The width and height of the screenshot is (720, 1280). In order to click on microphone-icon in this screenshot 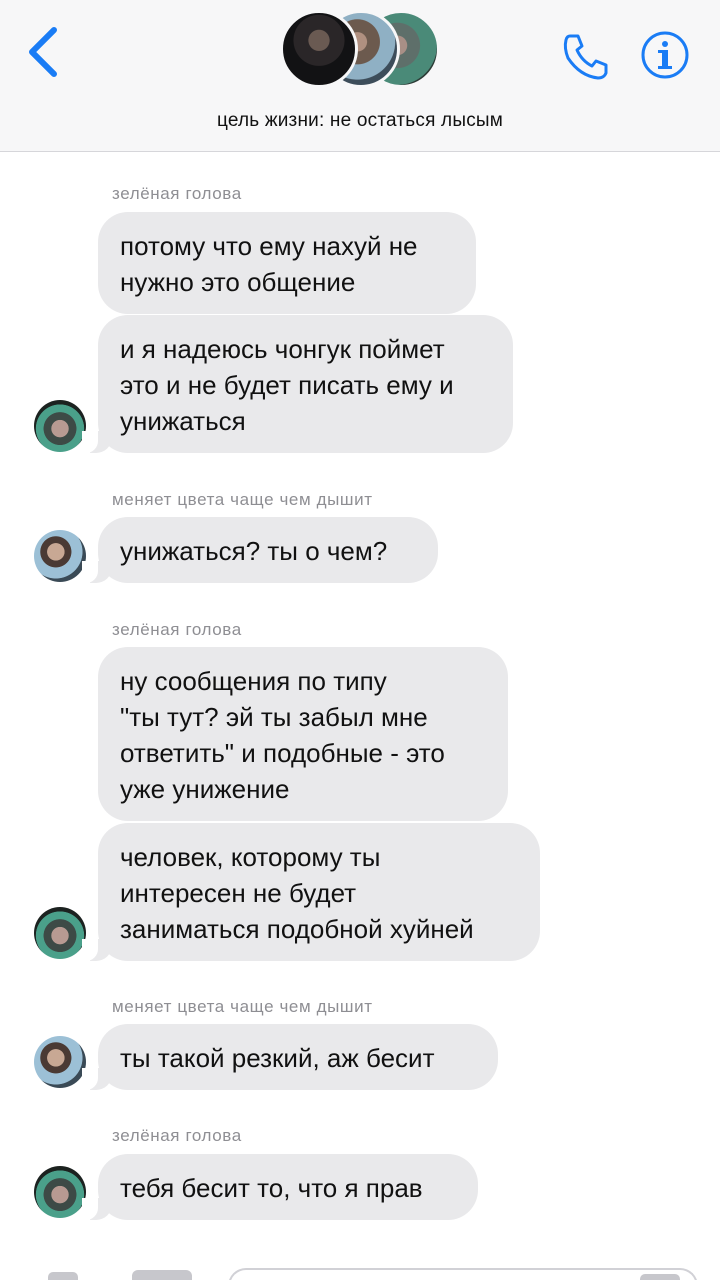, I will do `click(660, 1277)`.